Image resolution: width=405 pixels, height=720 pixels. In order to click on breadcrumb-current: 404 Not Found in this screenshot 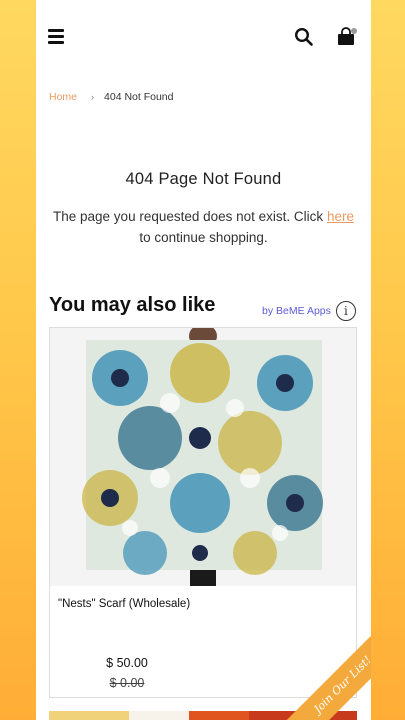, I will do `click(139, 97)`.